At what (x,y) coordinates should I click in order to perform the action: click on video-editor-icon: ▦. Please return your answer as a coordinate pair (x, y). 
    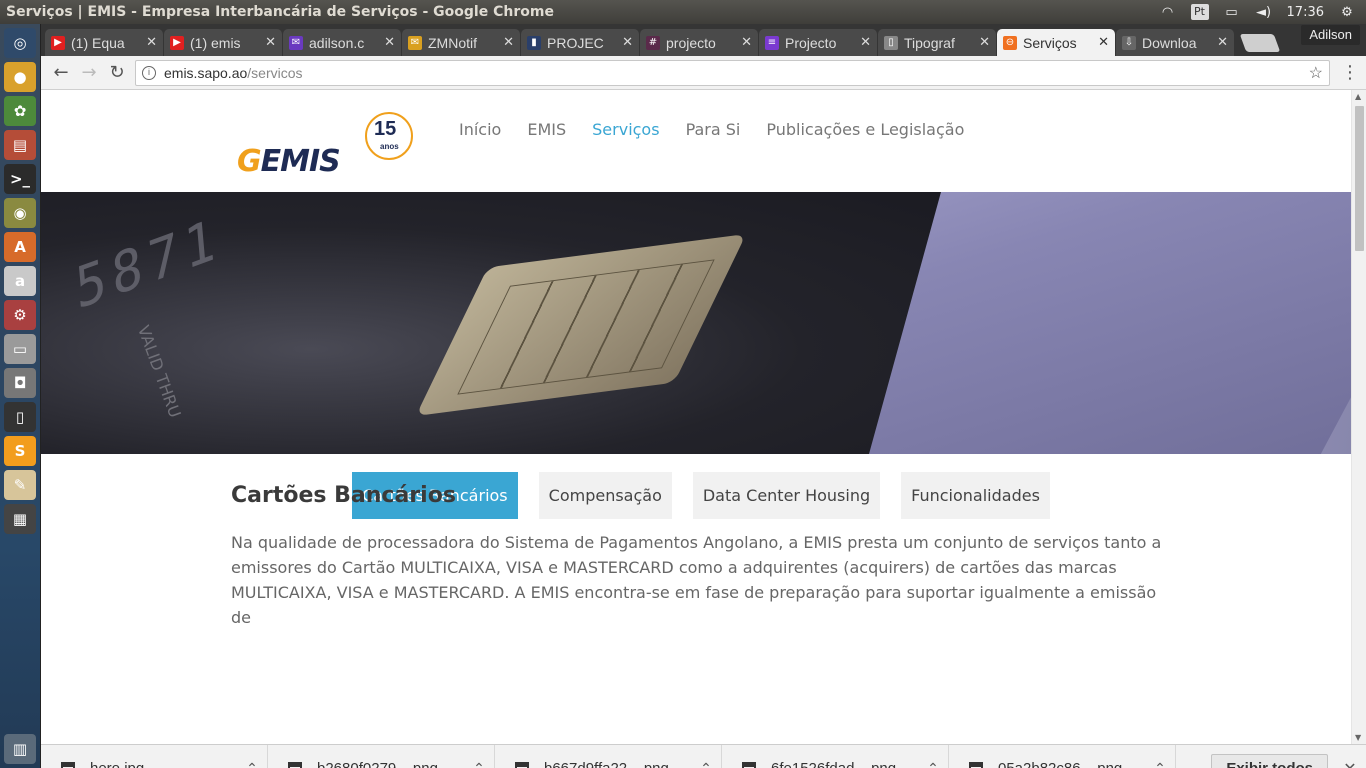
    Looking at the image, I should click on (20, 519).